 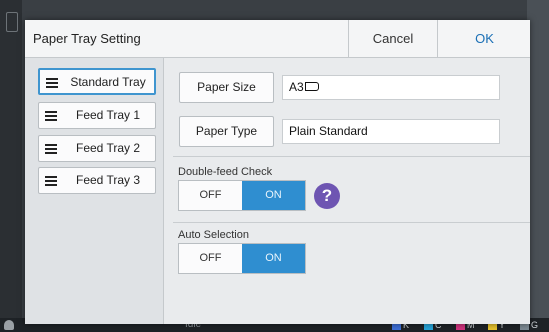 I want to click on tray-item-feed-3: Feed Tray 3, so click(x=97, y=180).